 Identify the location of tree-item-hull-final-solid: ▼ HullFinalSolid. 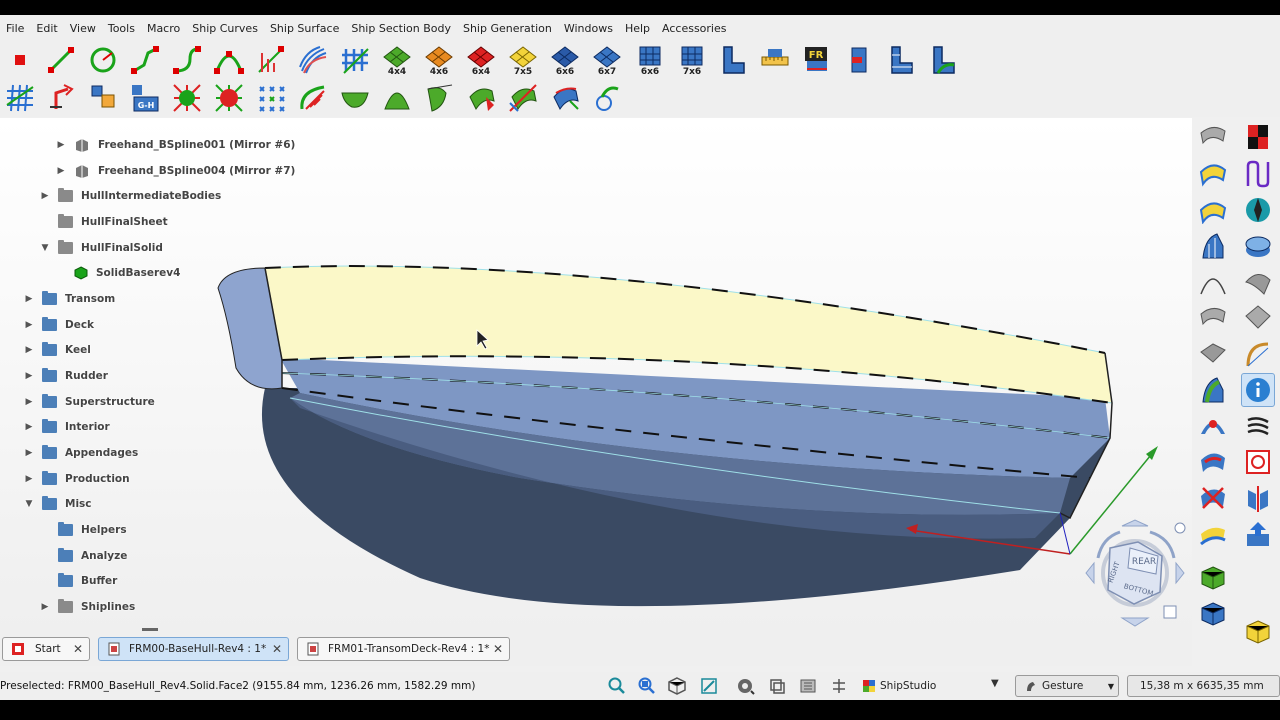
(101, 248).